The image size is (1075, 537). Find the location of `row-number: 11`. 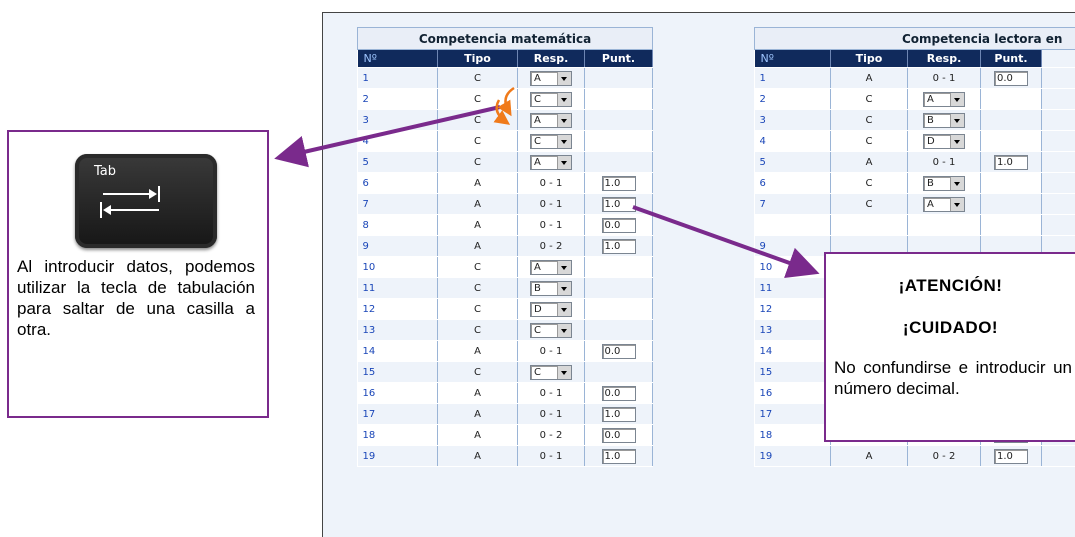

row-number: 11 is located at coordinates (793, 288).